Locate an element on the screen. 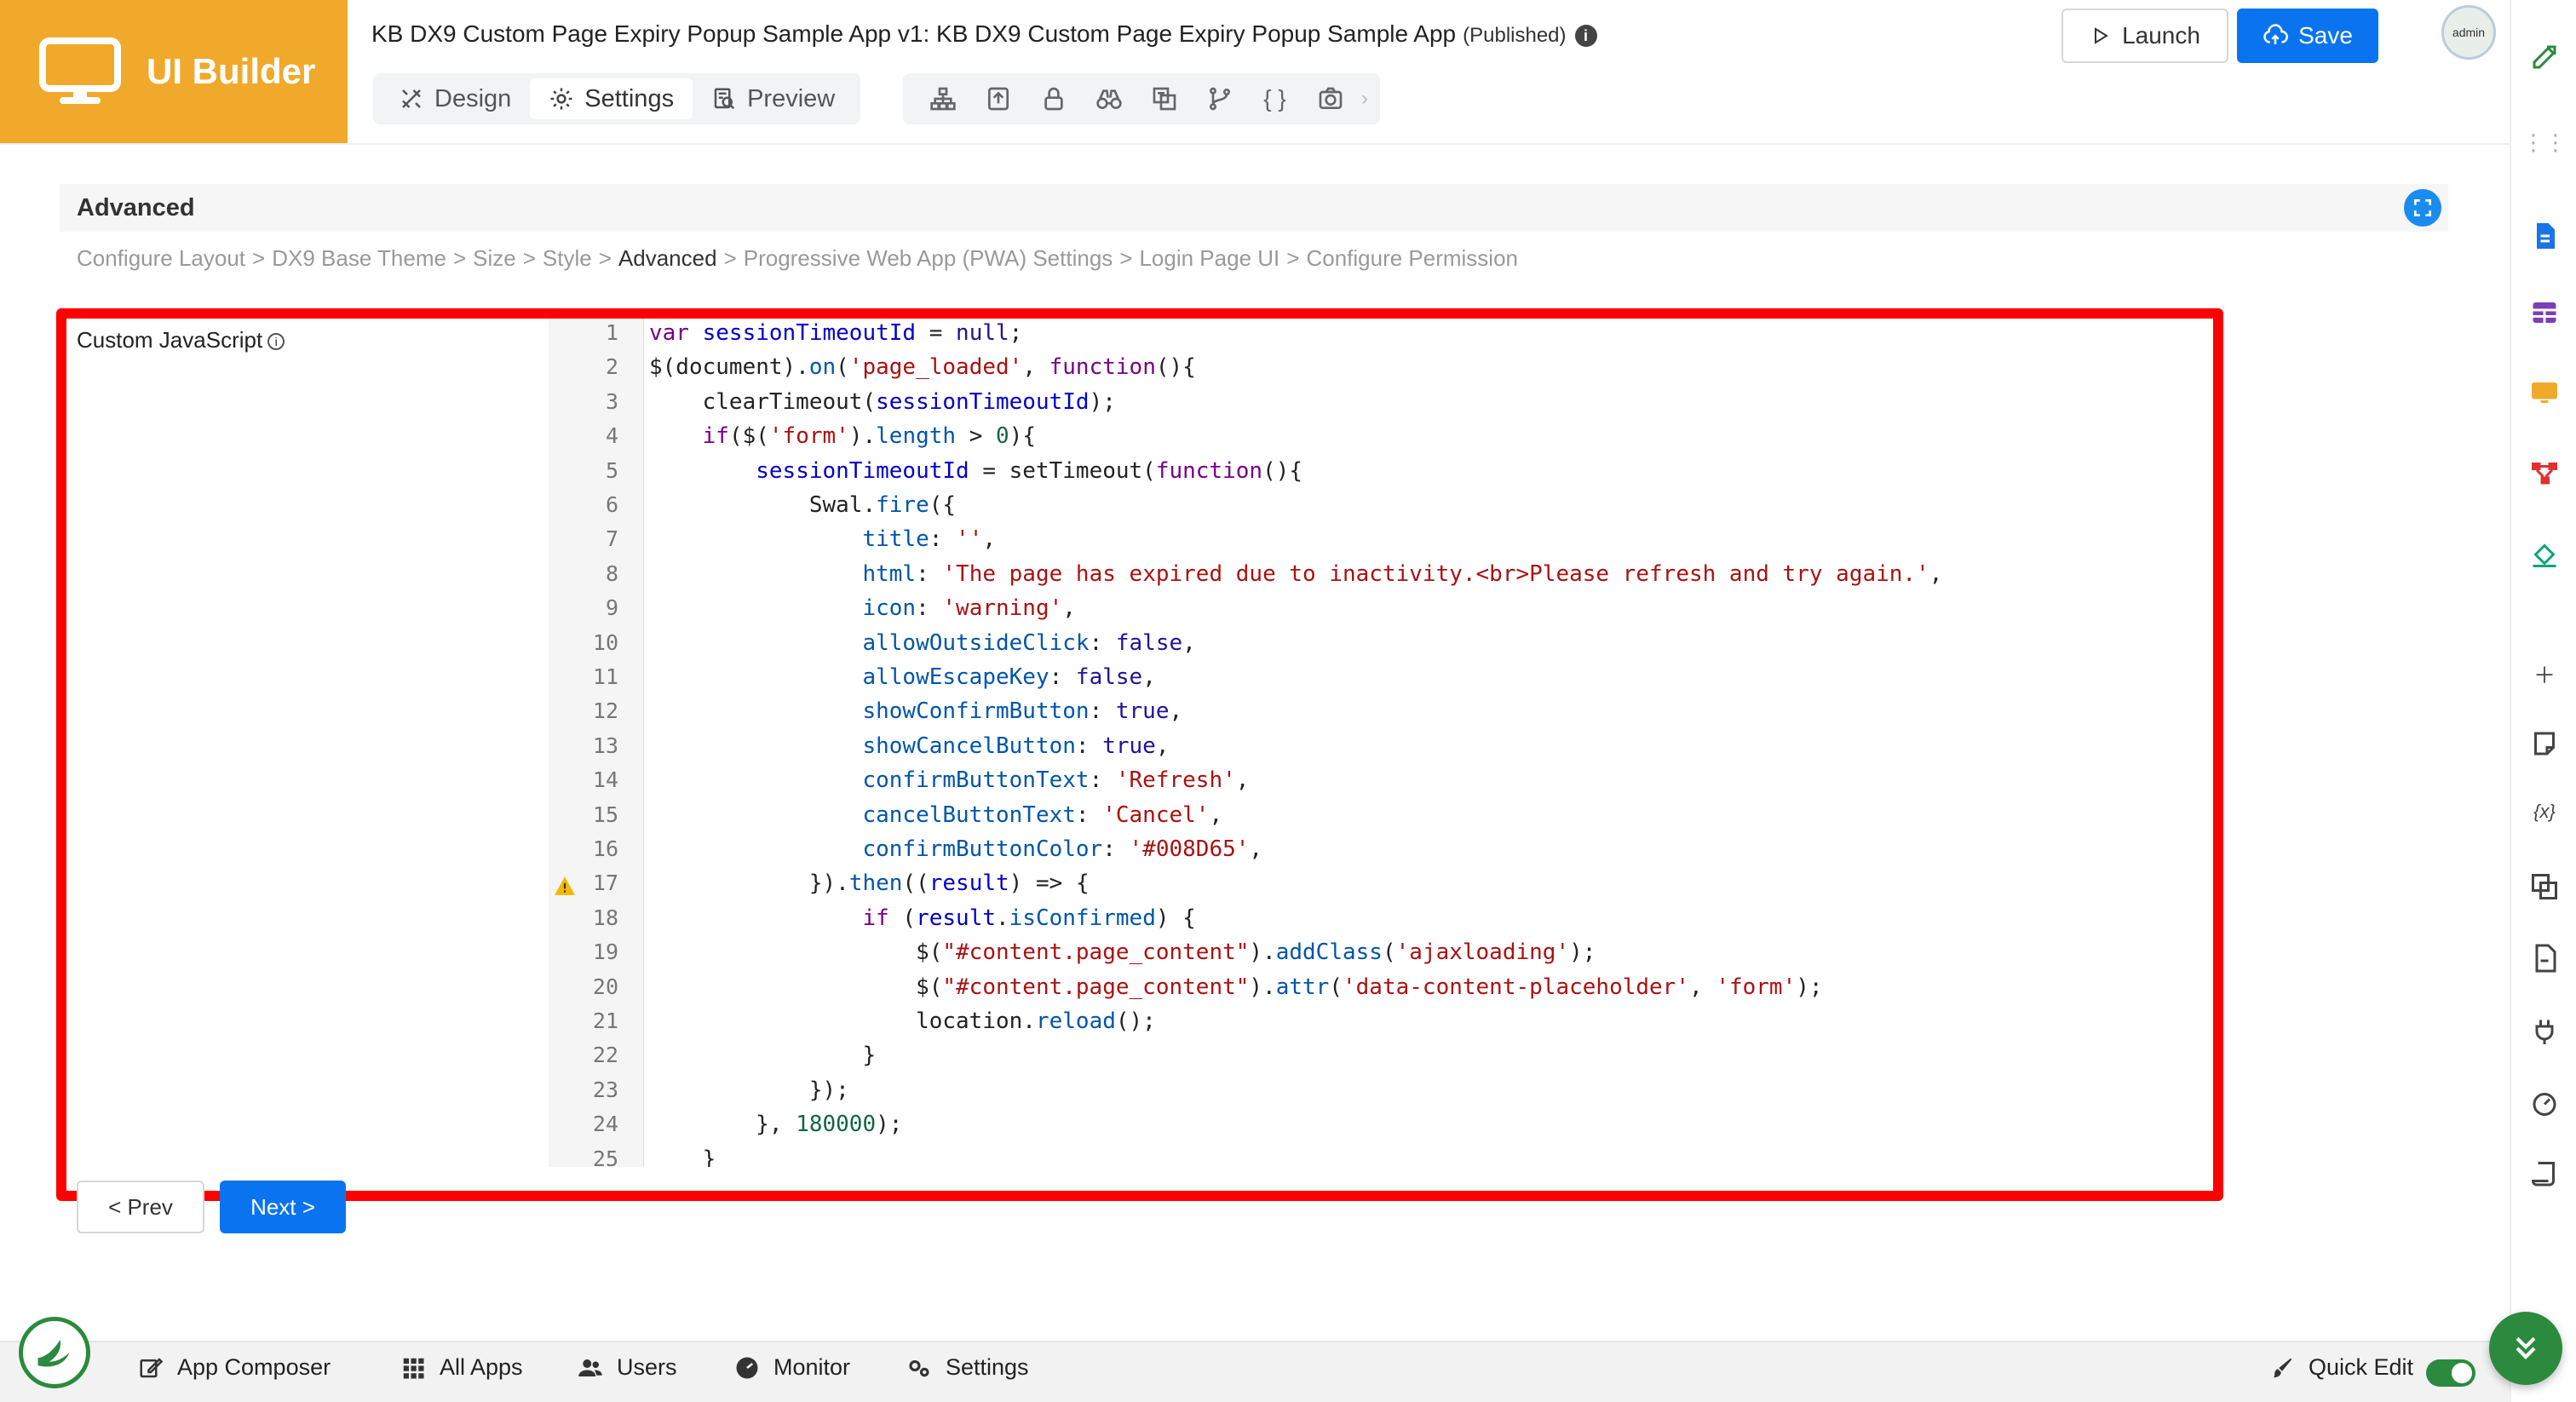 The width and height of the screenshot is (2576, 1402). line-number: 20 is located at coordinates (605, 986).